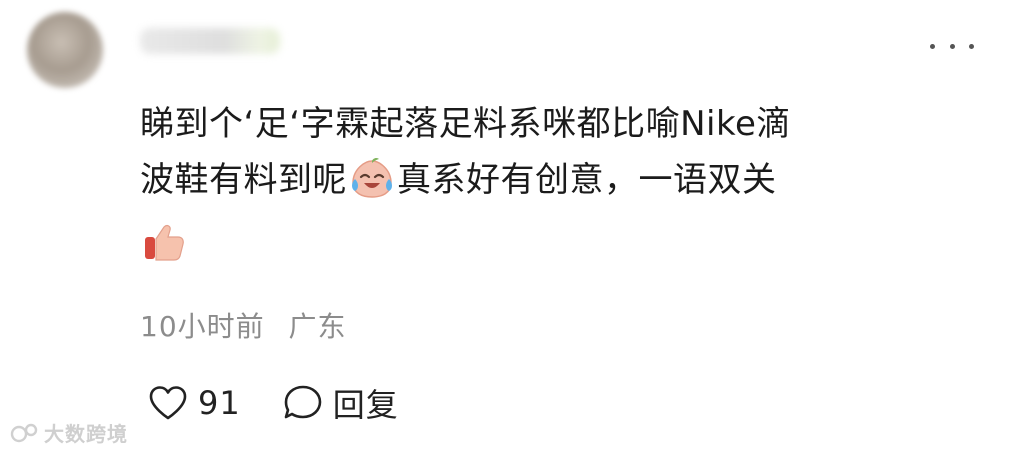 This screenshot has width=1024, height=453. What do you see at coordinates (210, 41) in the screenshot?
I see `username-blurred` at bounding box center [210, 41].